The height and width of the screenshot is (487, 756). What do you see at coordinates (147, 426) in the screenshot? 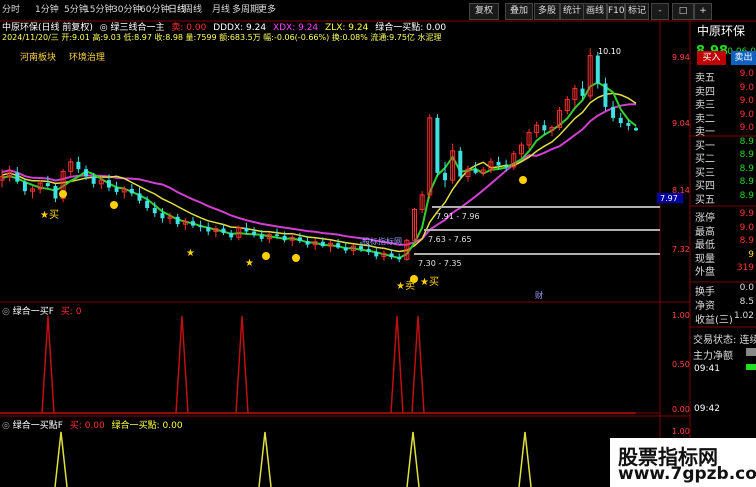
I see `indicator2-value2: 绿合一买點: 0.00` at bounding box center [147, 426].